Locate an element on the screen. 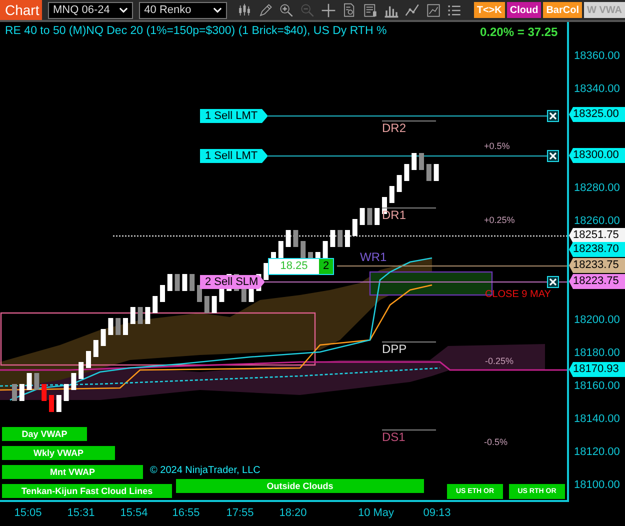  price-tick-label: 18180.00 is located at coordinates (597, 353).